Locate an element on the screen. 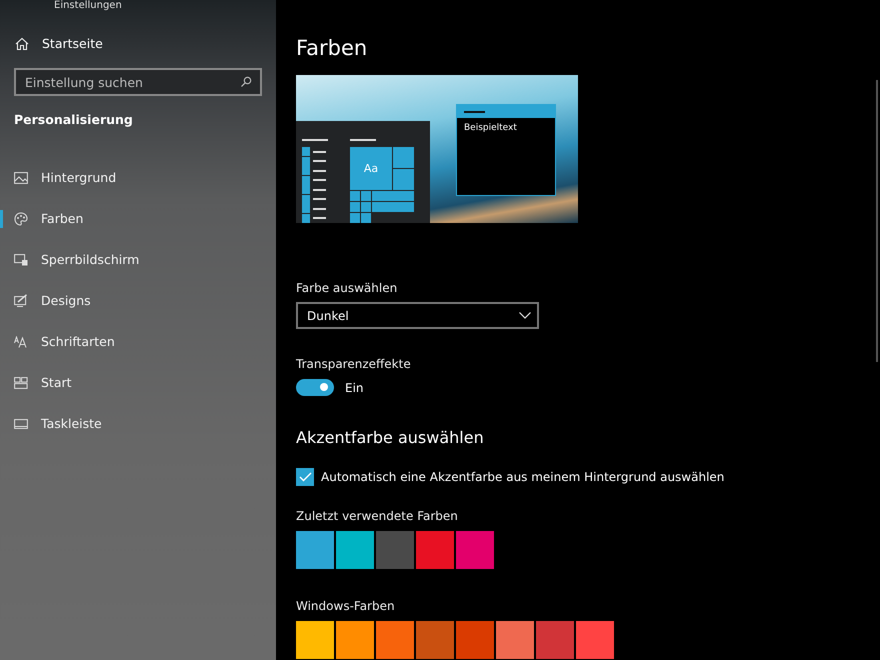 The width and height of the screenshot is (880, 660). nav-item: Sperrbildschirm is located at coordinates (138, 259).